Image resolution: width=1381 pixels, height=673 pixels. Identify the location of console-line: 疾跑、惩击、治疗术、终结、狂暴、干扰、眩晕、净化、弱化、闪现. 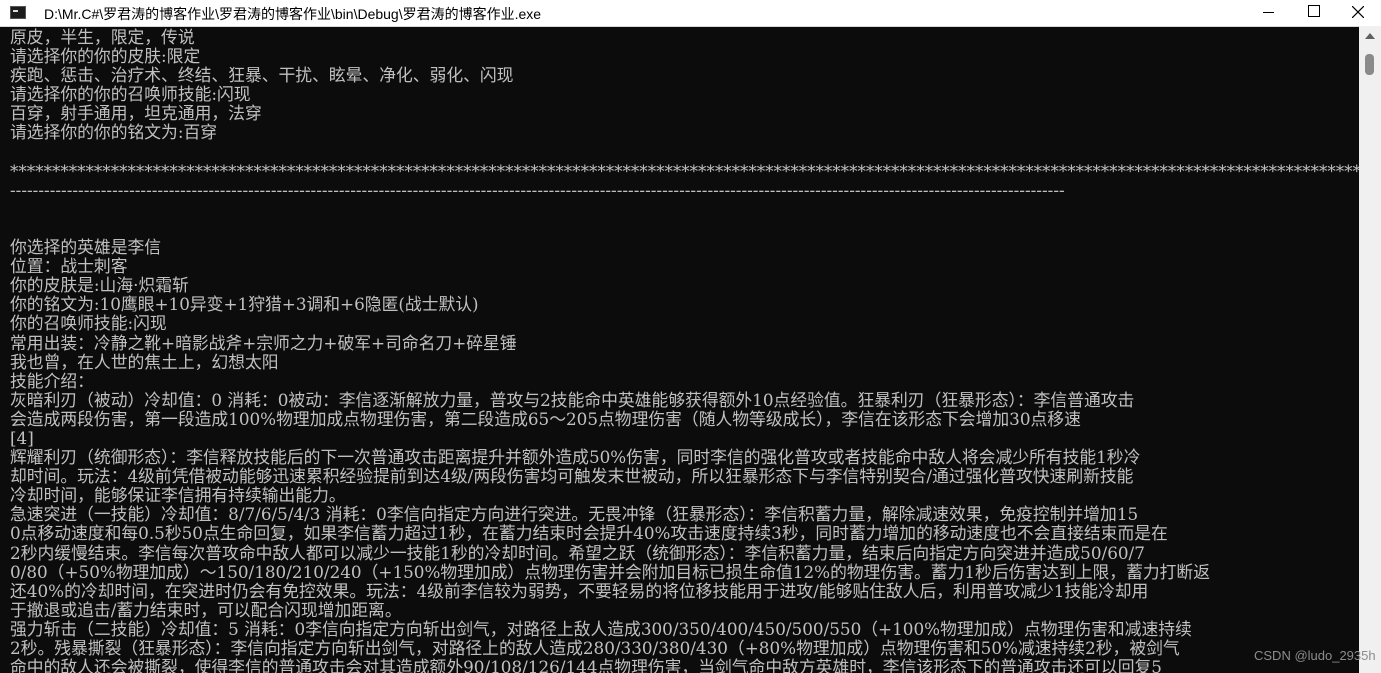
(262, 76).